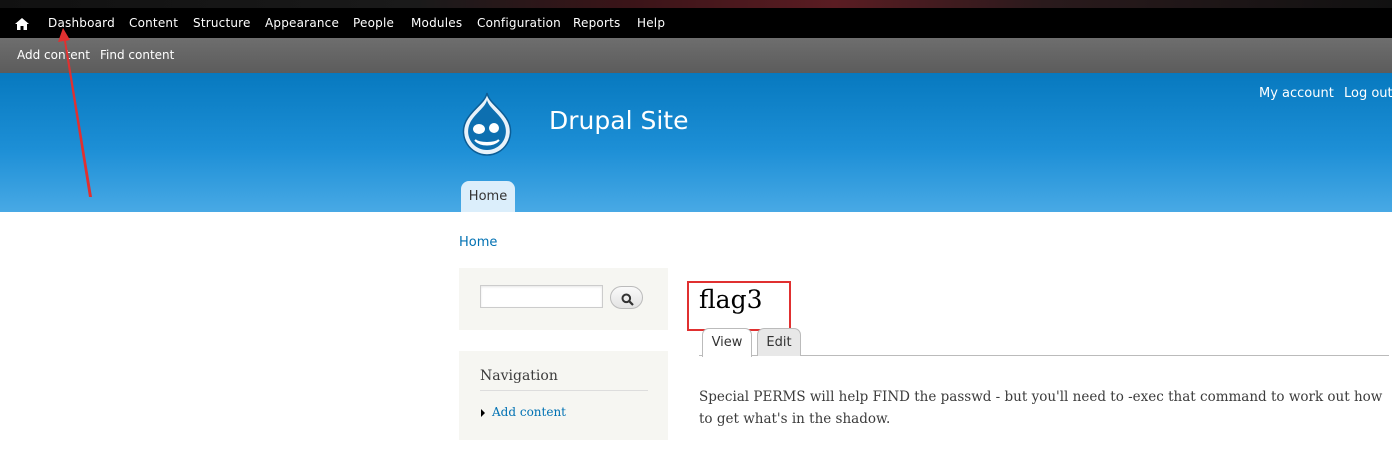 This screenshot has height=467, width=1392. I want to click on navigation-divider, so click(564, 390).